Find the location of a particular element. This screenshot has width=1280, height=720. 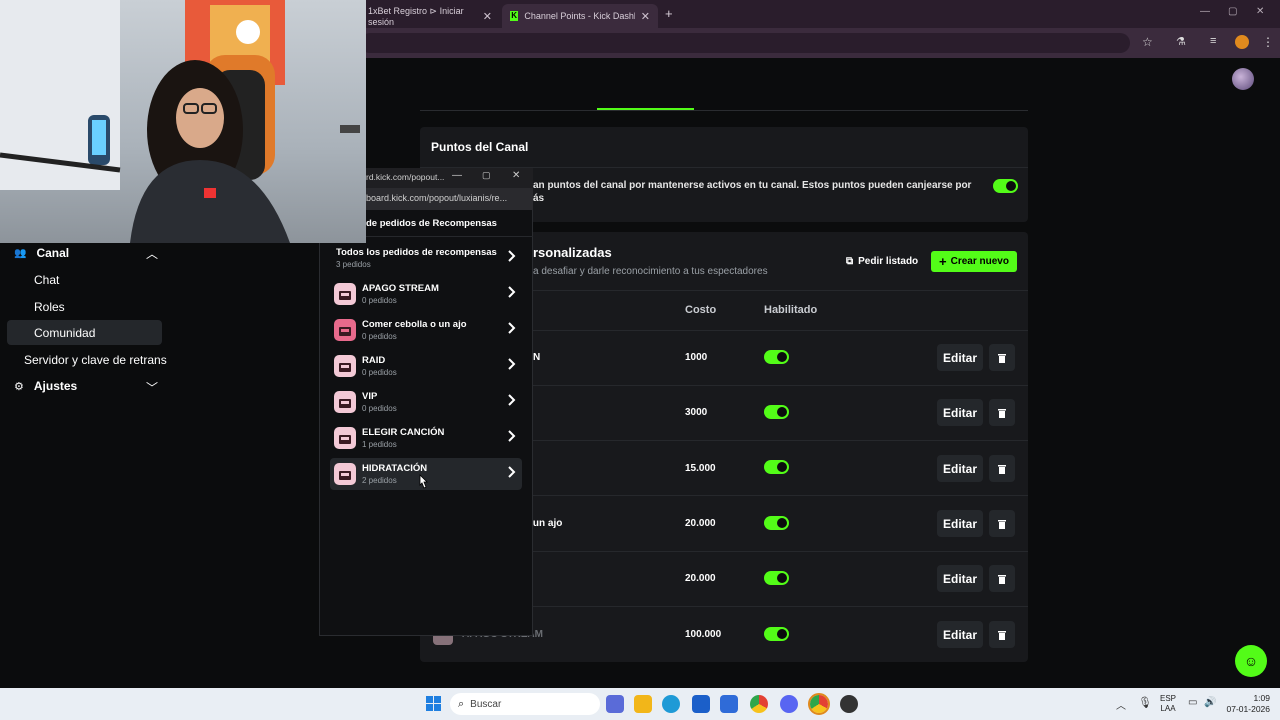

chevron-up-icon: ︿ is located at coordinates (152, 253).